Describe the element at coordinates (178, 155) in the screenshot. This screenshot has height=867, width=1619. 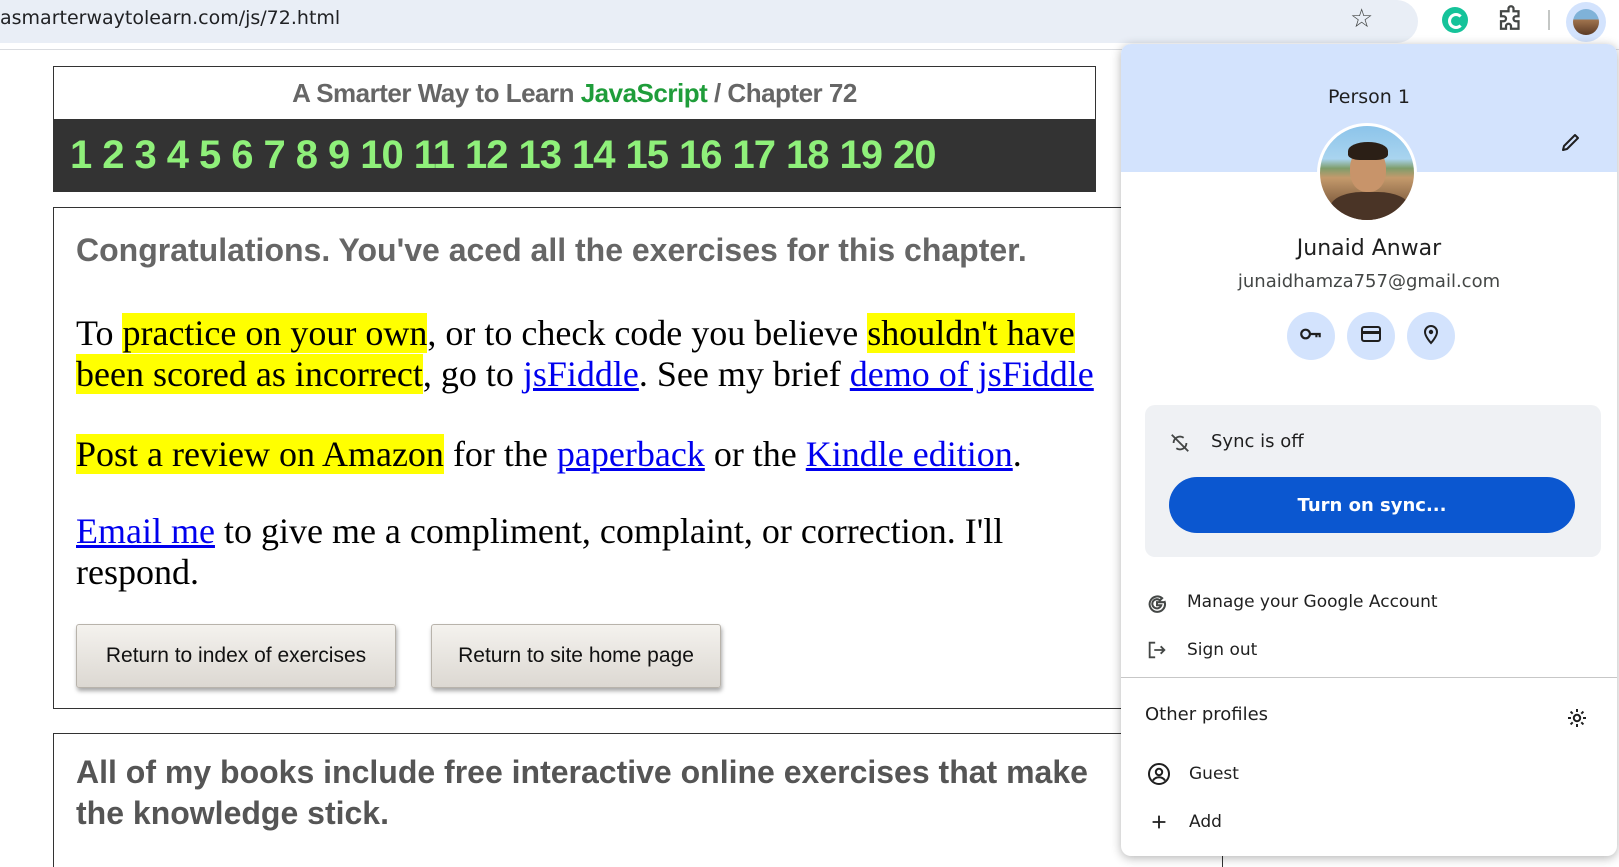
I see `chapter-link: 4` at that location.